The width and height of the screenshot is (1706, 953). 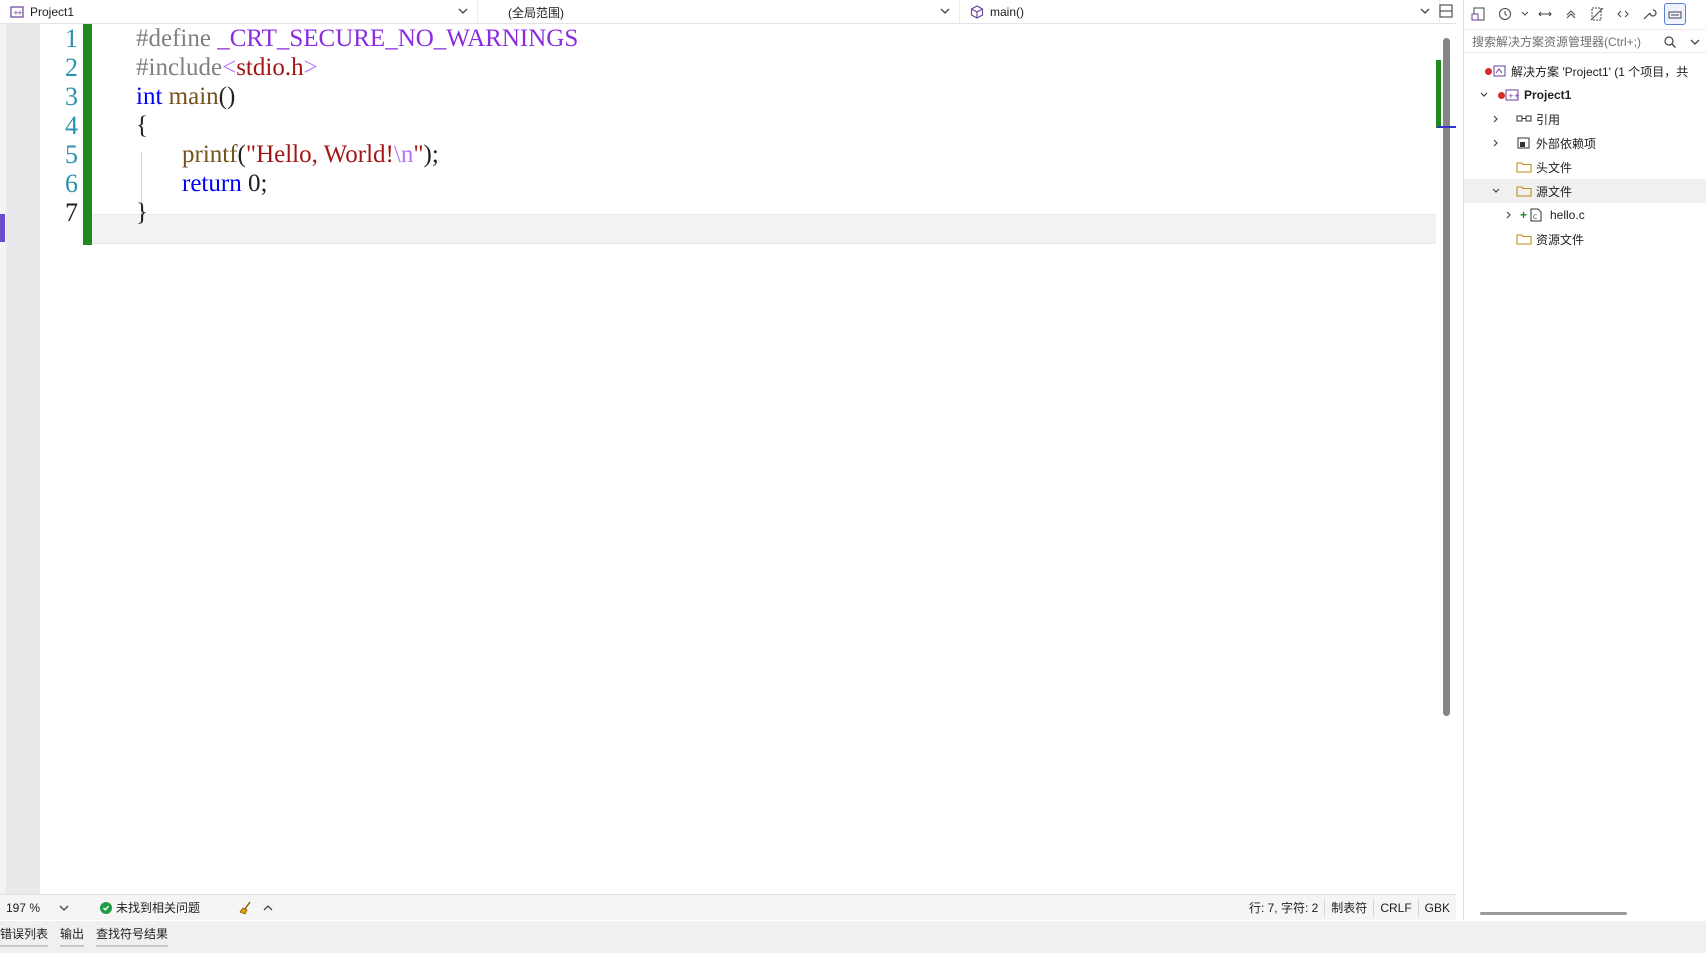 I want to click on code-line-6: return 0;, so click(x=224, y=183).